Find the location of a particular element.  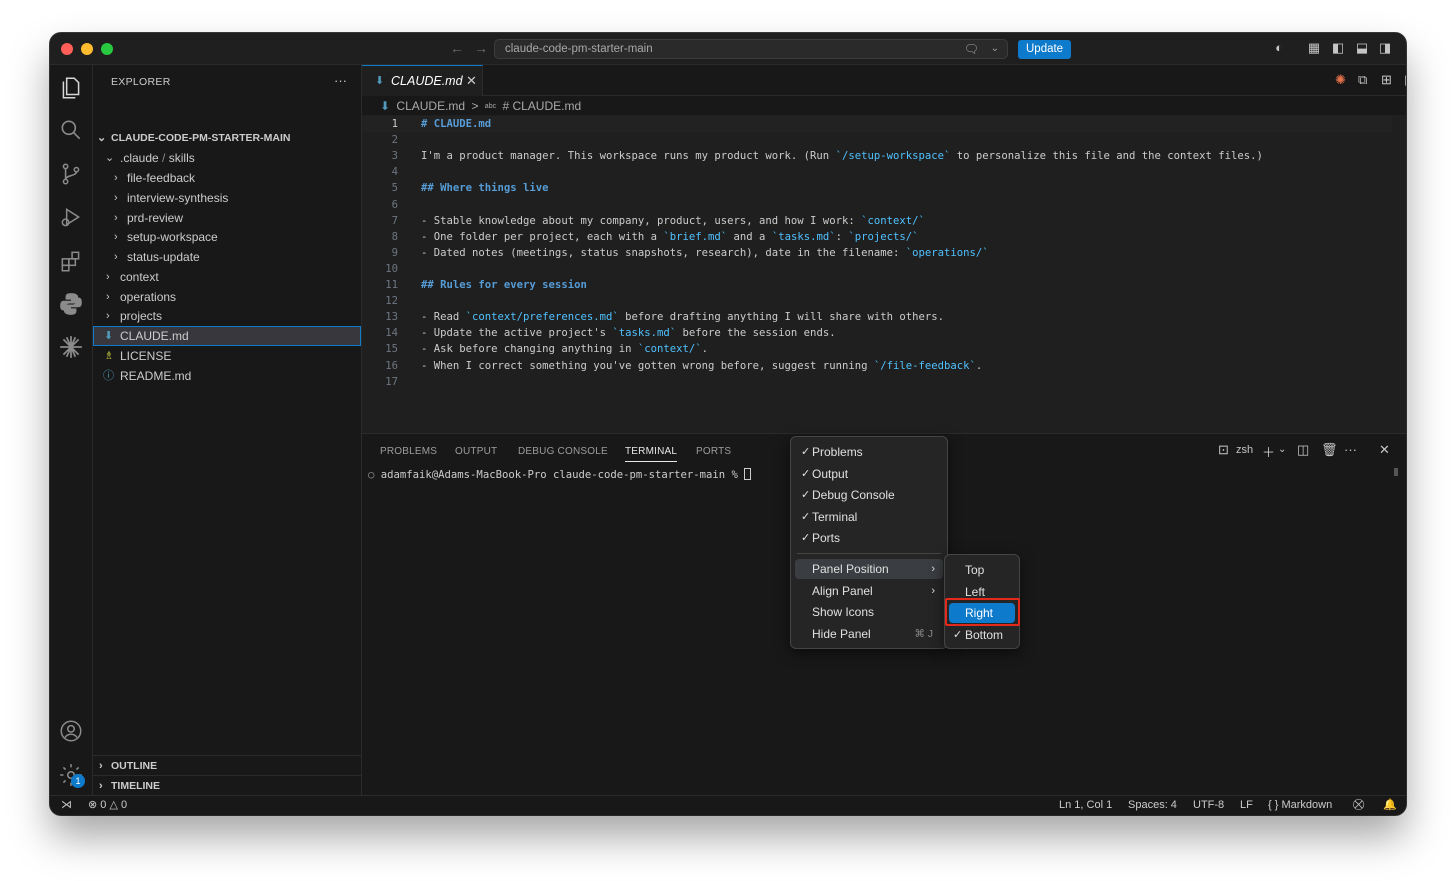

menu-item-panel-position: Panel Position › is located at coordinates (869, 569).